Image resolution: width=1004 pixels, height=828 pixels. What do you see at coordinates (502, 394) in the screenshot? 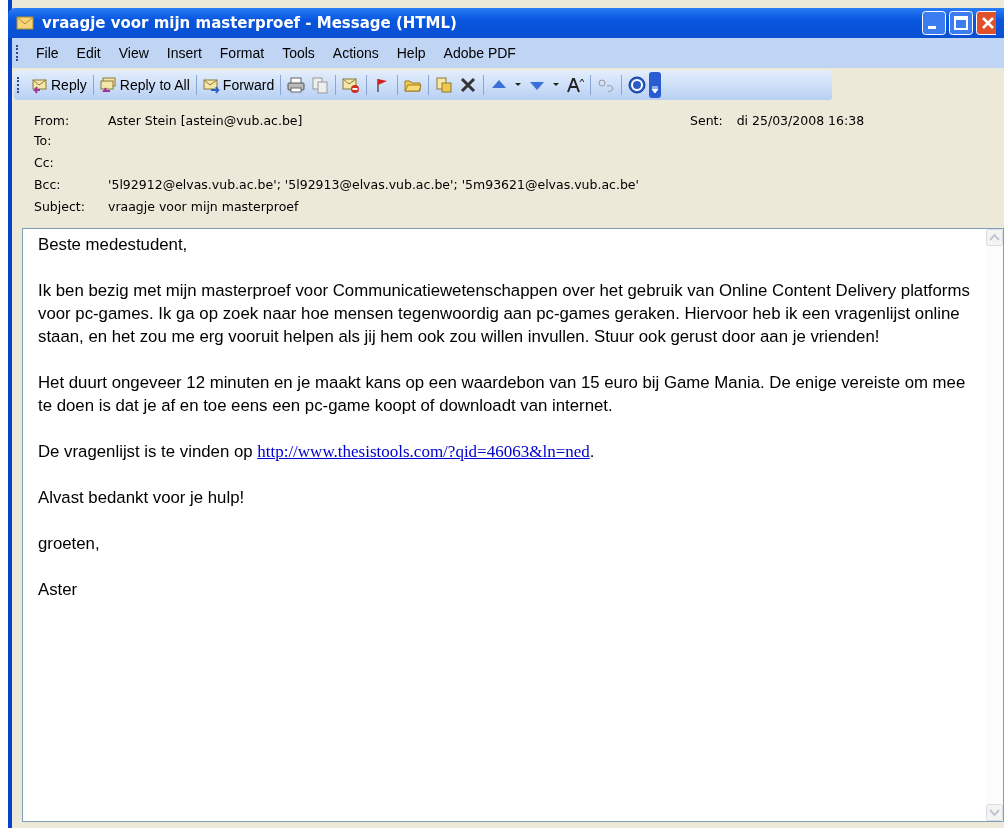
I see `paragraph: Het duurt ongeveer 12 minuten en je maakt kans op een waardebon van 15 euro bij Game Mania. De enige vereiste om mee te doen is dat je af en toe eens een pc-game koopt of downloadt van internet.` at bounding box center [502, 394].